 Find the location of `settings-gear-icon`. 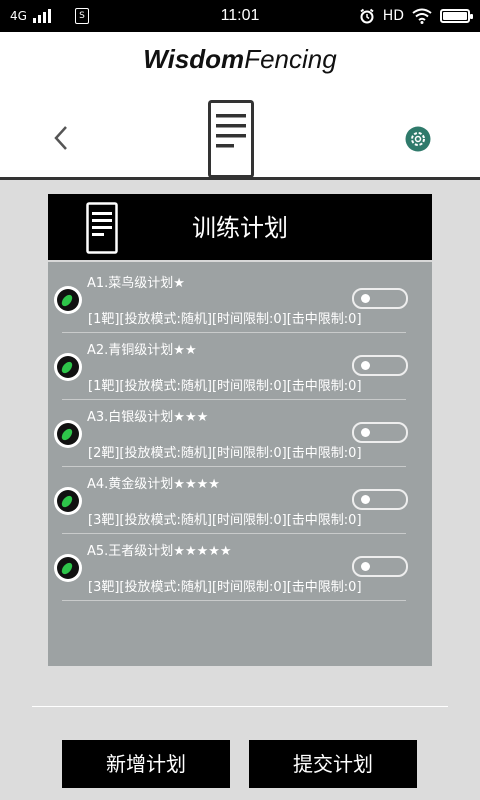

settings-gear-icon is located at coordinates (418, 139).